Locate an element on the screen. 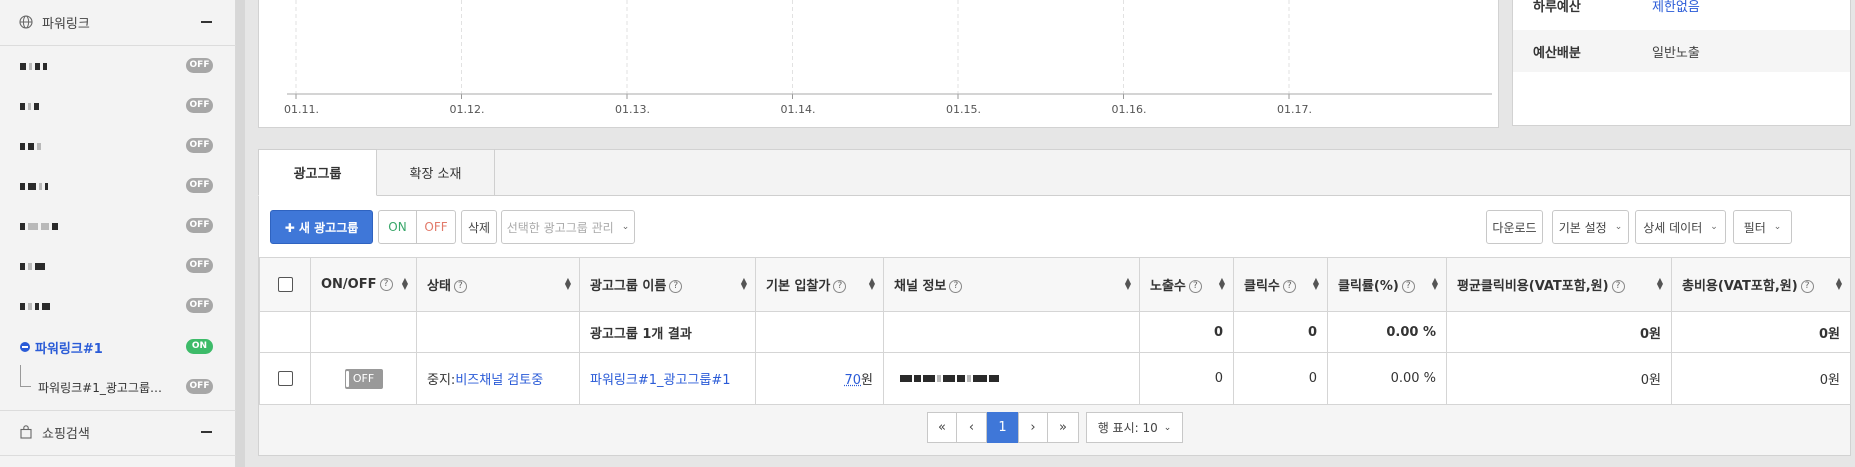 Image resolution: width=1855 pixels, height=467 pixels. bid-cell: 70원 is located at coordinates (819, 378).